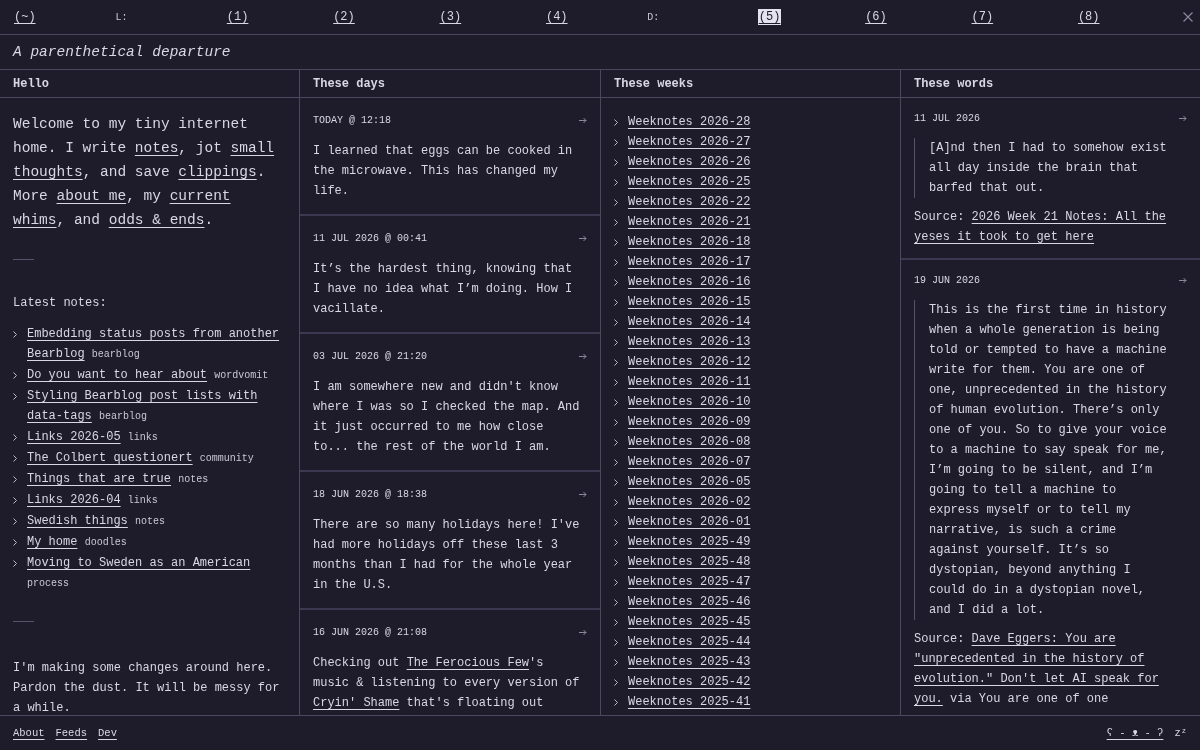  Describe the element at coordinates (689, 262) in the screenshot. I see `weeknotes-link: Weeknotes 2026-17` at that location.